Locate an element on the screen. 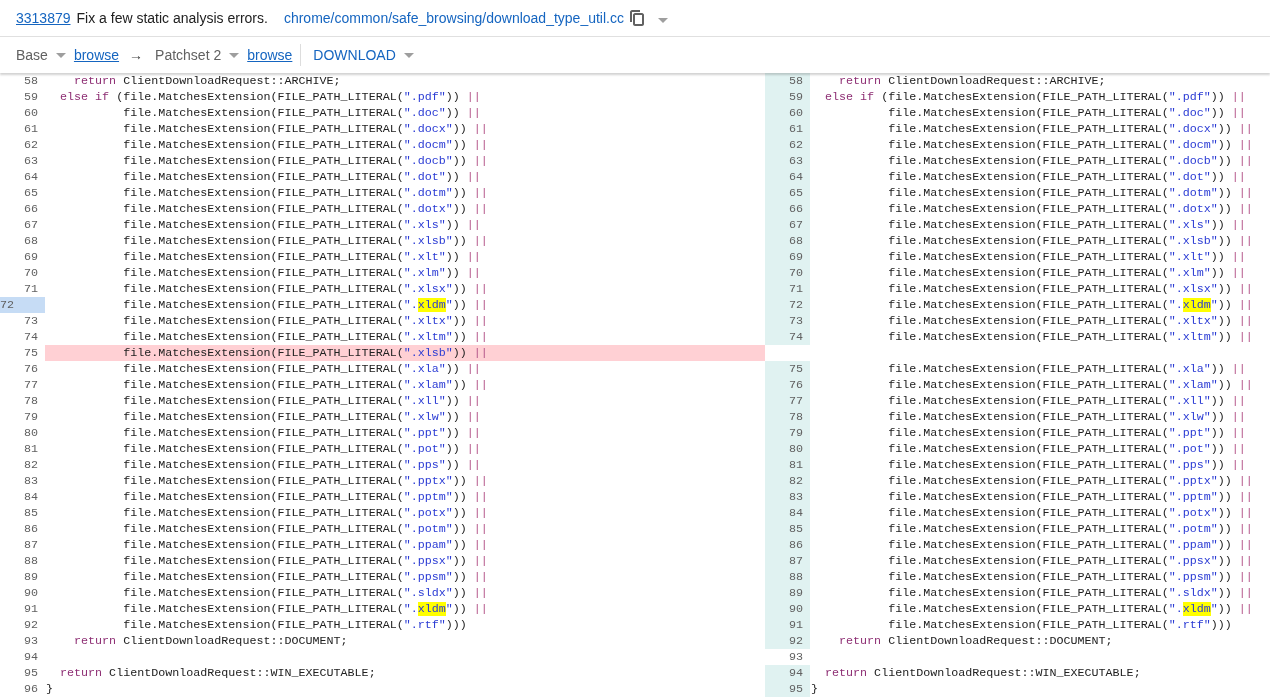  download-button: DOWNLOAD is located at coordinates (363, 55).